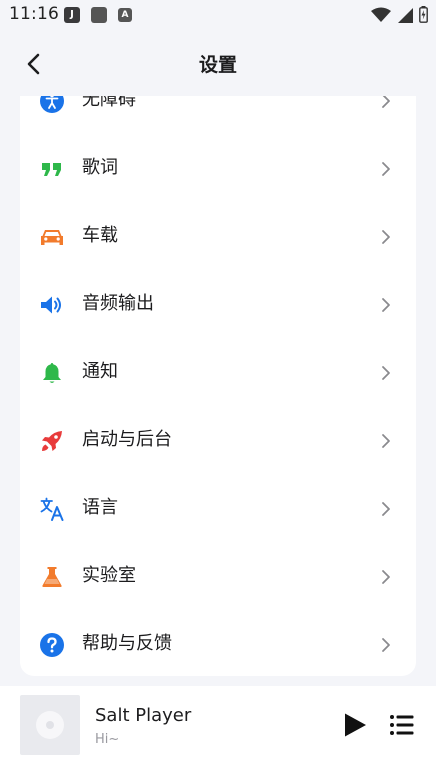  Describe the element at coordinates (218, 305) in the screenshot. I see `settings-item-audio-output: 音频输出` at that location.